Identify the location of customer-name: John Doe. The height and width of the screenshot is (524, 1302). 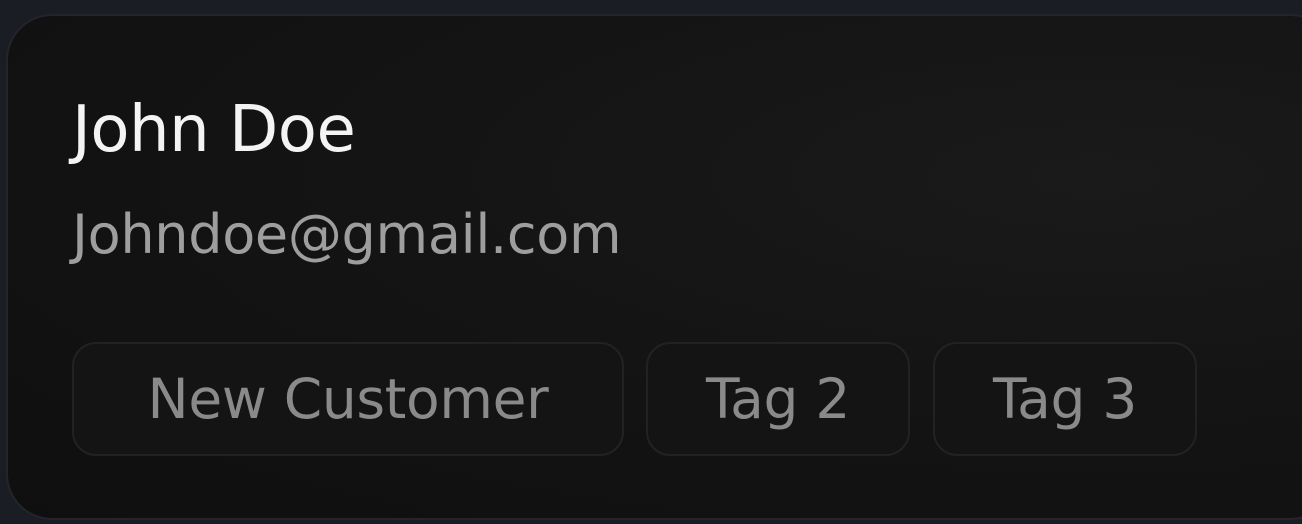
(214, 130).